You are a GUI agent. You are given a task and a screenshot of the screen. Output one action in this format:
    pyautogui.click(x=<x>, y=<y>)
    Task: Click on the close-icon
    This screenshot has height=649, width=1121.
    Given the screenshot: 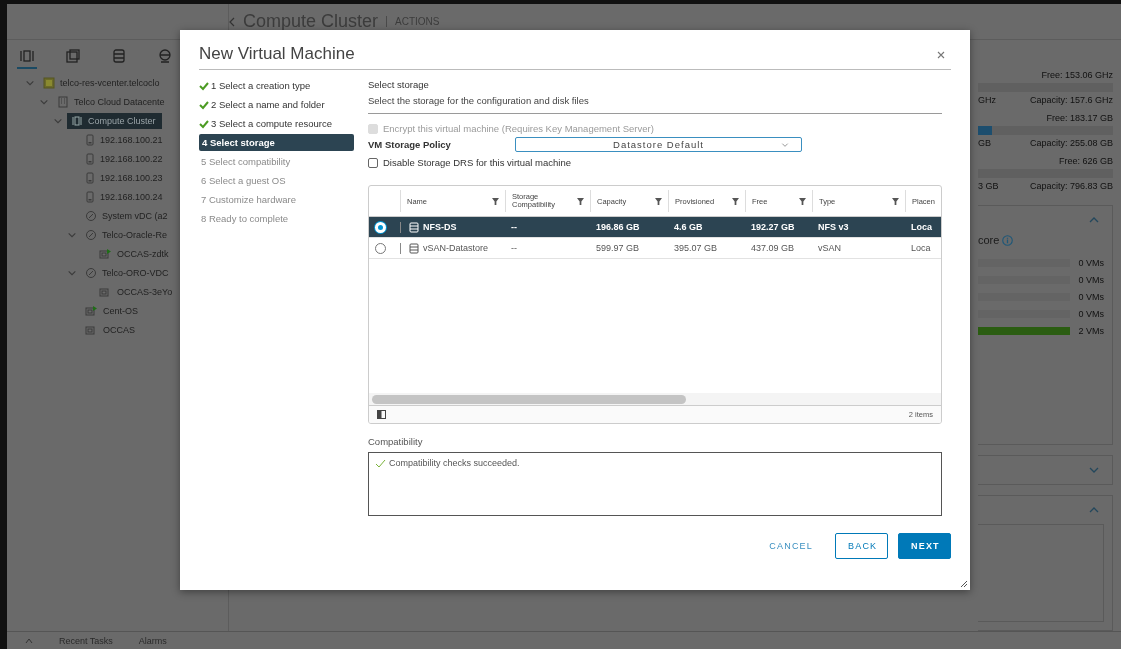 What is the action you would take?
    pyautogui.click(x=941, y=55)
    